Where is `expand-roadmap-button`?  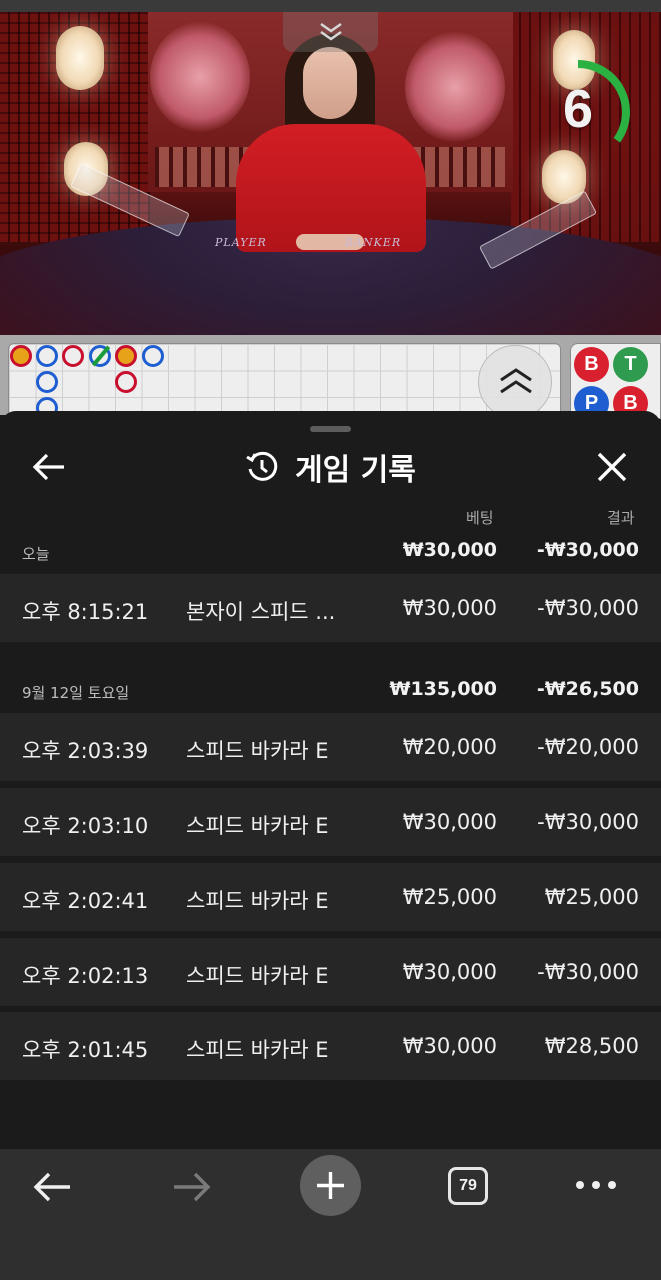
expand-roadmap-button is located at coordinates (515, 382).